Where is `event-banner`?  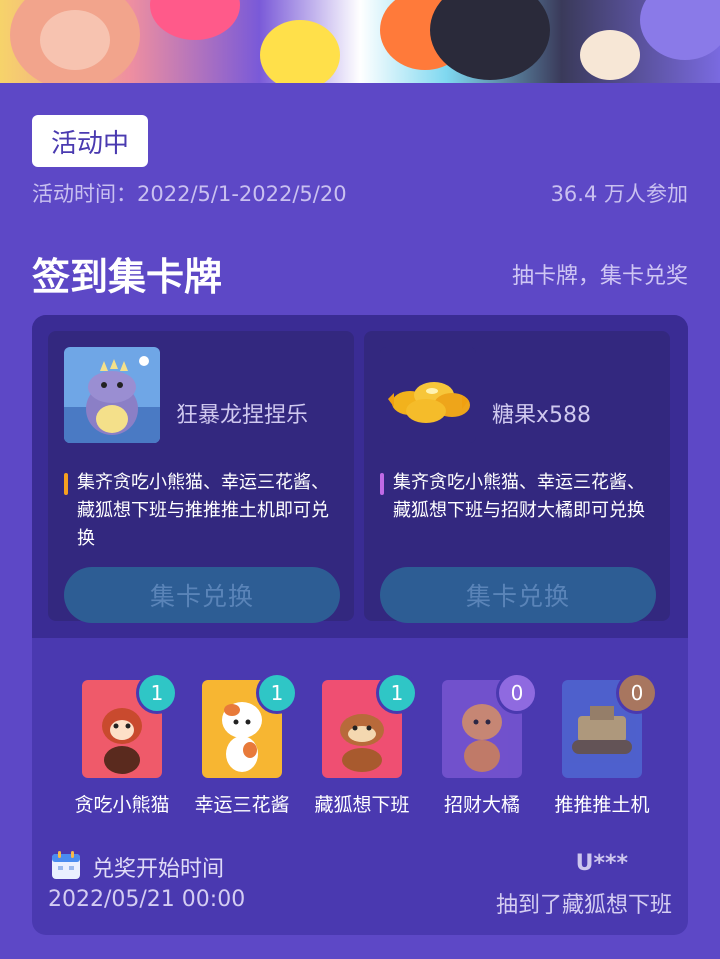
event-banner is located at coordinates (360, 41).